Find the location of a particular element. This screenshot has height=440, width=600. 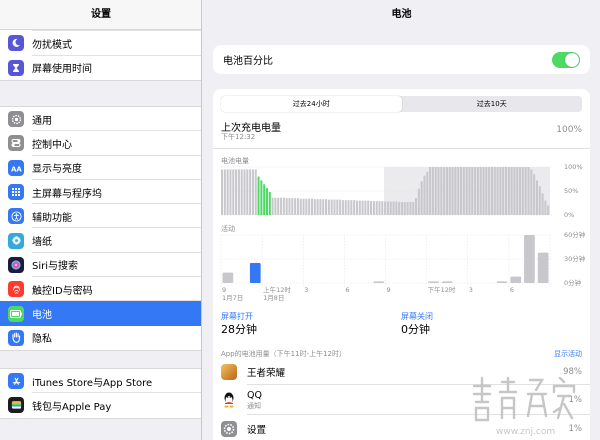

sidebar-item-toggles: 控制中心 is located at coordinates (100, 143).